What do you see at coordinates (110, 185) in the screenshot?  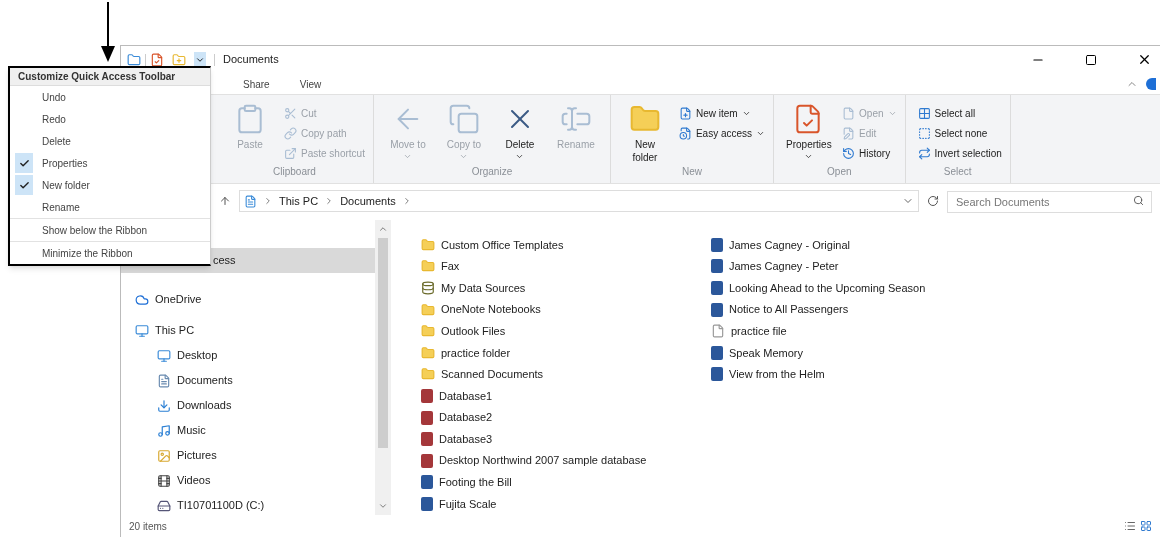 I see `menu-item: New folder` at bounding box center [110, 185].